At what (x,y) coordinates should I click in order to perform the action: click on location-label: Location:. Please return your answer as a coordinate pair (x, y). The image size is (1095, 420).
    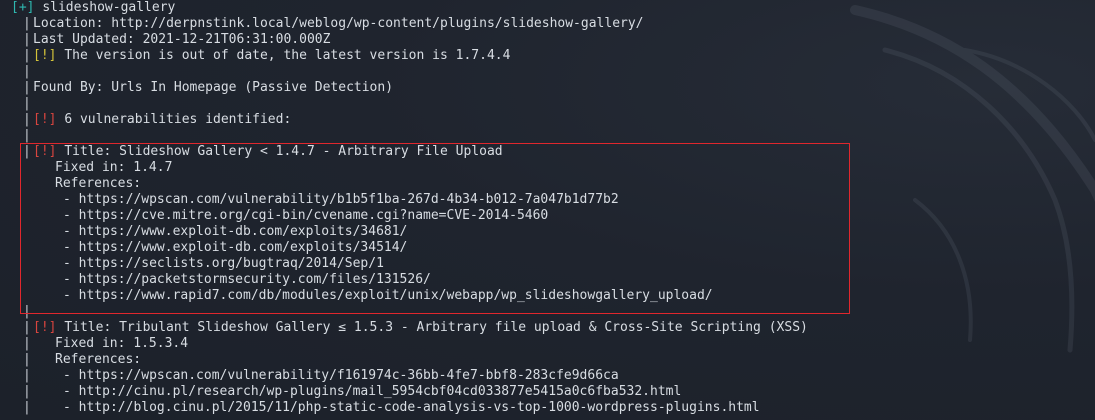
    Looking at the image, I should click on (68, 23).